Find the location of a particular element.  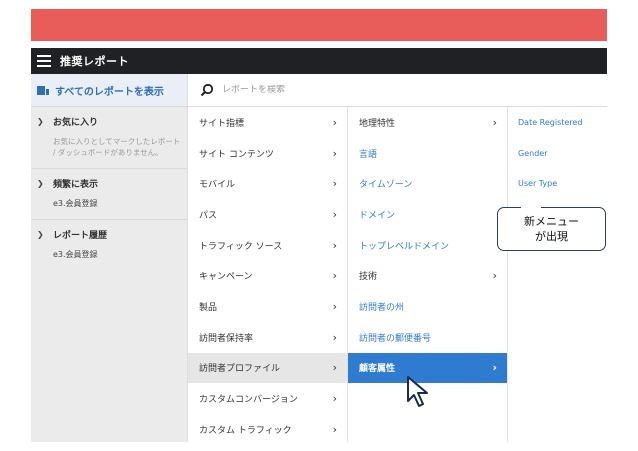

menu-item-label: 訪問者プロファイル is located at coordinates (240, 369).